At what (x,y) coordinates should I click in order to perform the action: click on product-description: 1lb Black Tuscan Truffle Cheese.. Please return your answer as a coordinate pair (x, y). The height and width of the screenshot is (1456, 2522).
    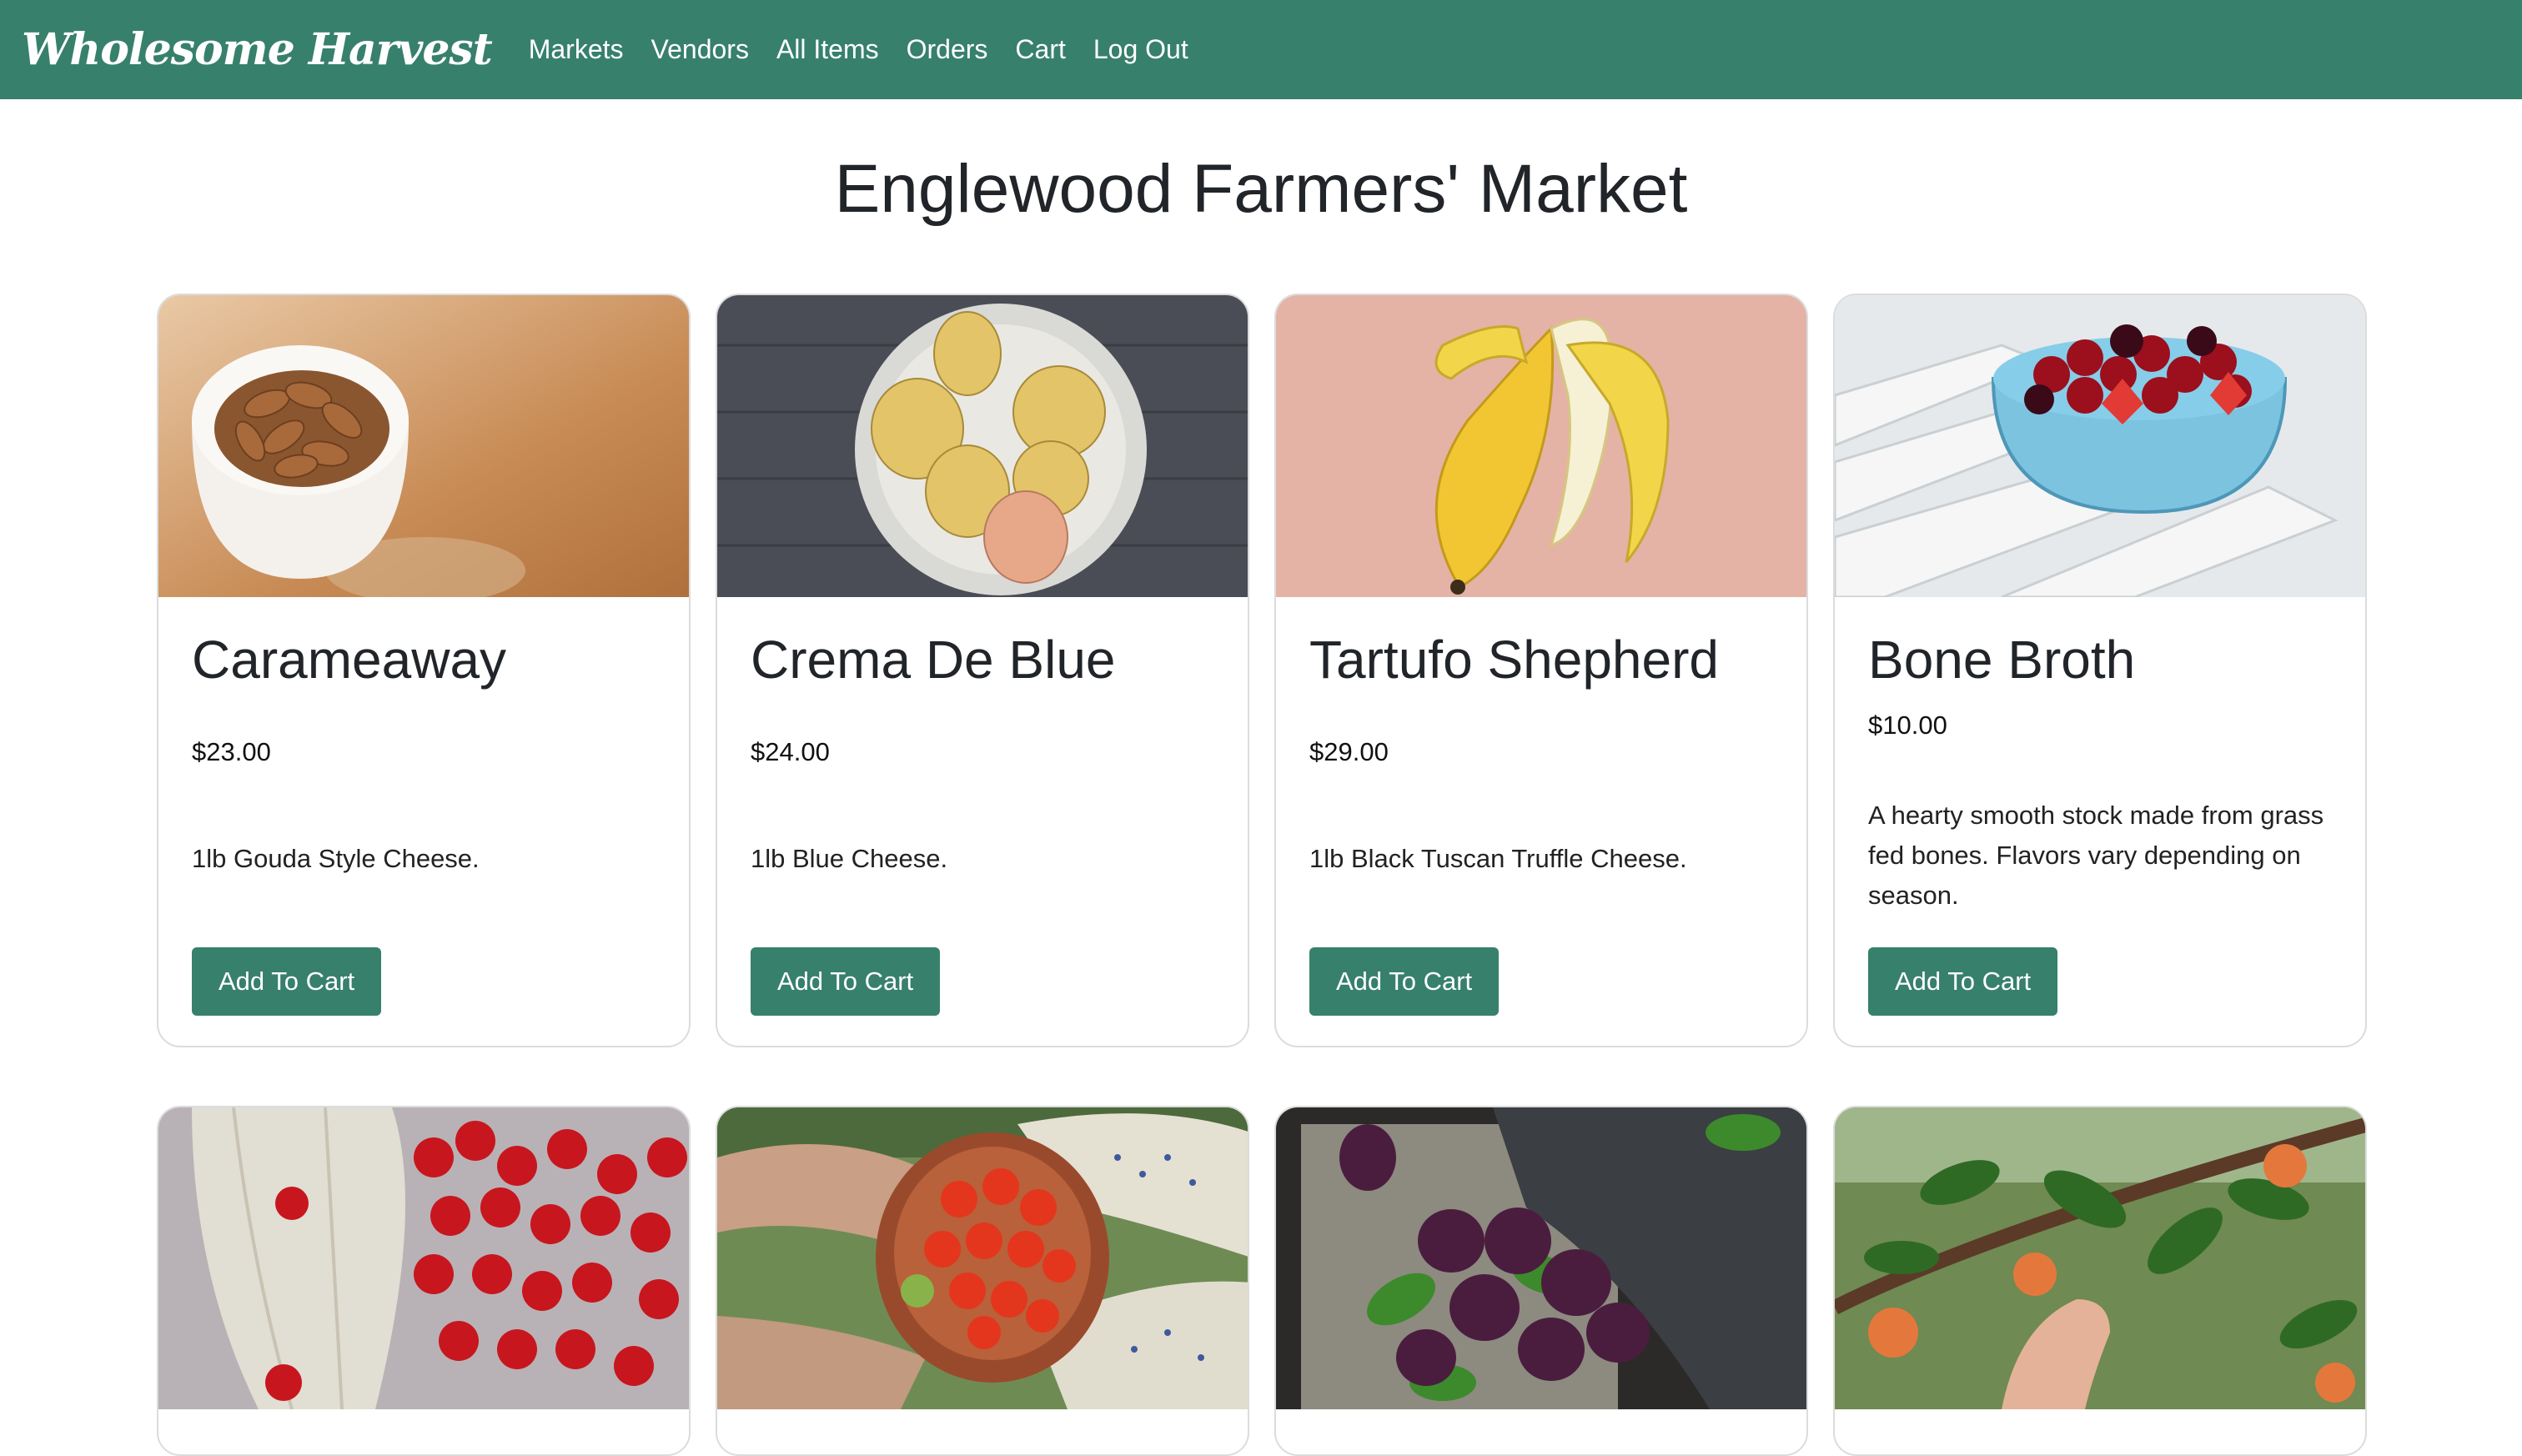
    Looking at the image, I should click on (1498, 858).